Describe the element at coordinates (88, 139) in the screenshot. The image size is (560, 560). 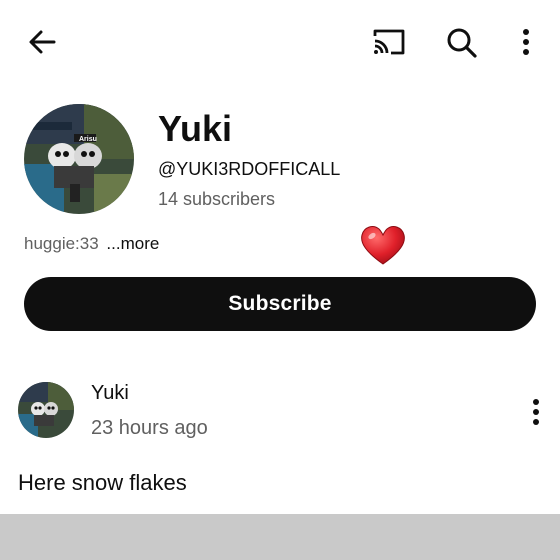
I see `avatar-label: Arisu` at that location.